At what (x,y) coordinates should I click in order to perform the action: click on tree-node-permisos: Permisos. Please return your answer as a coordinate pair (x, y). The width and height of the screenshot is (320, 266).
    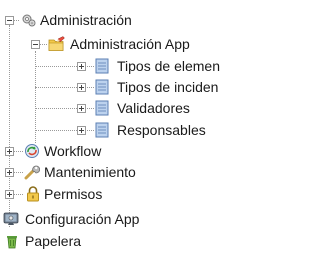
    Looking at the image, I should click on (127, 194).